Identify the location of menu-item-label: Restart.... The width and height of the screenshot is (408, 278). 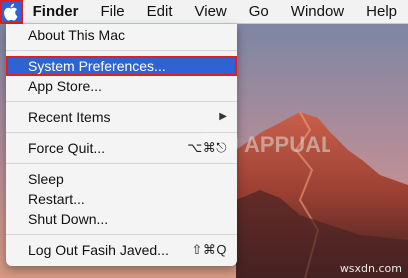
(56, 199).